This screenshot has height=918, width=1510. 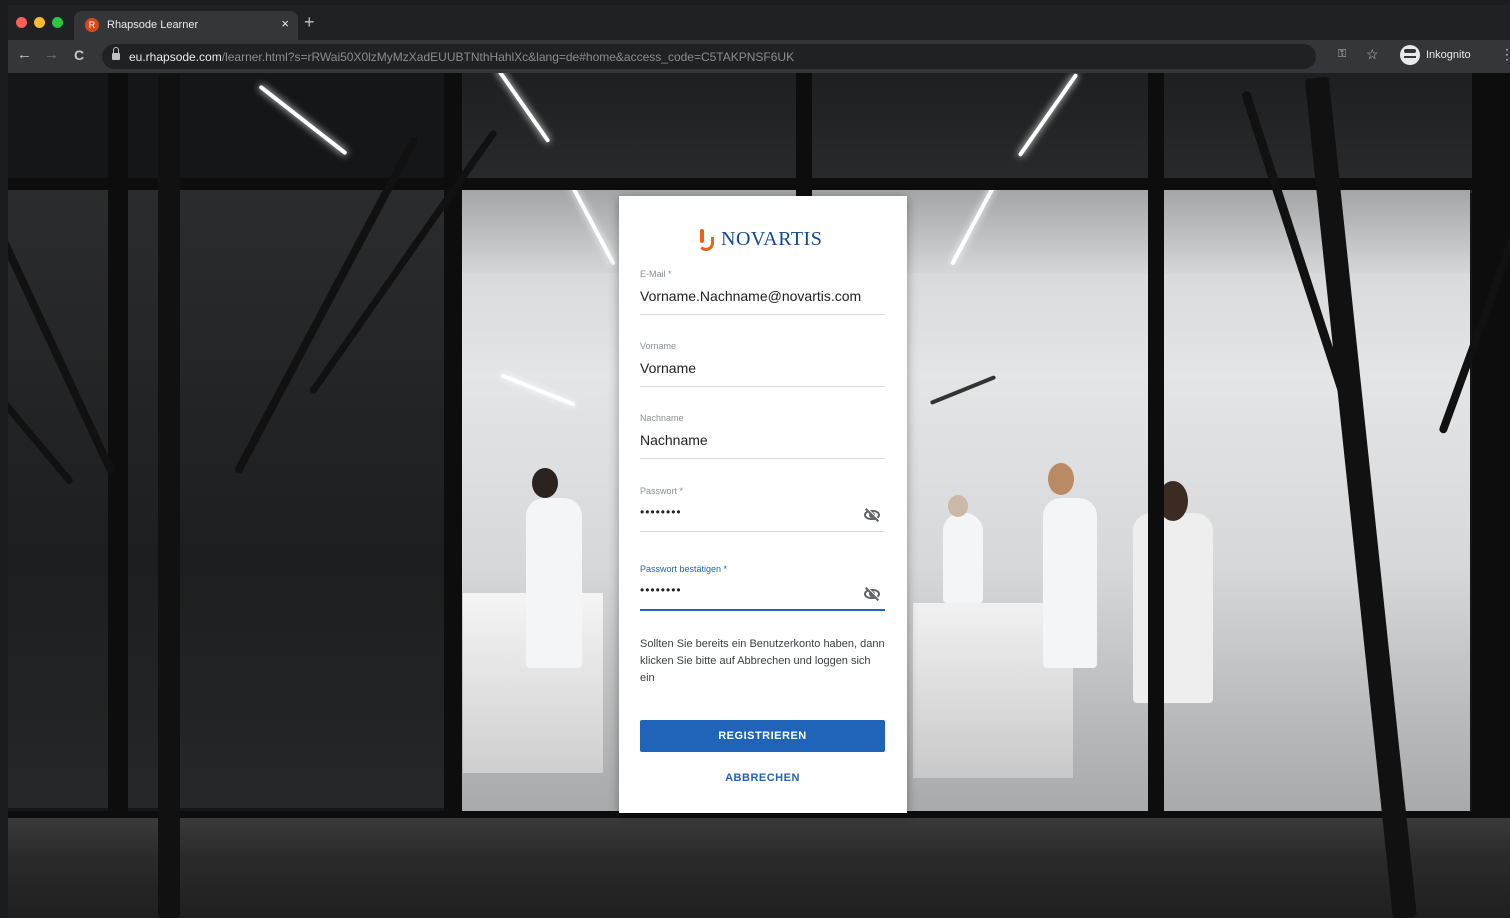 I want to click on last-name-field: Nachname Nachname, so click(x=762, y=436).